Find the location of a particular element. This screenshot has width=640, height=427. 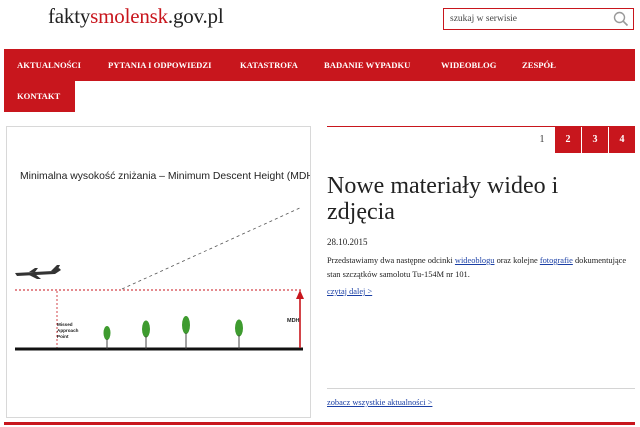

search-box is located at coordinates (538, 19).